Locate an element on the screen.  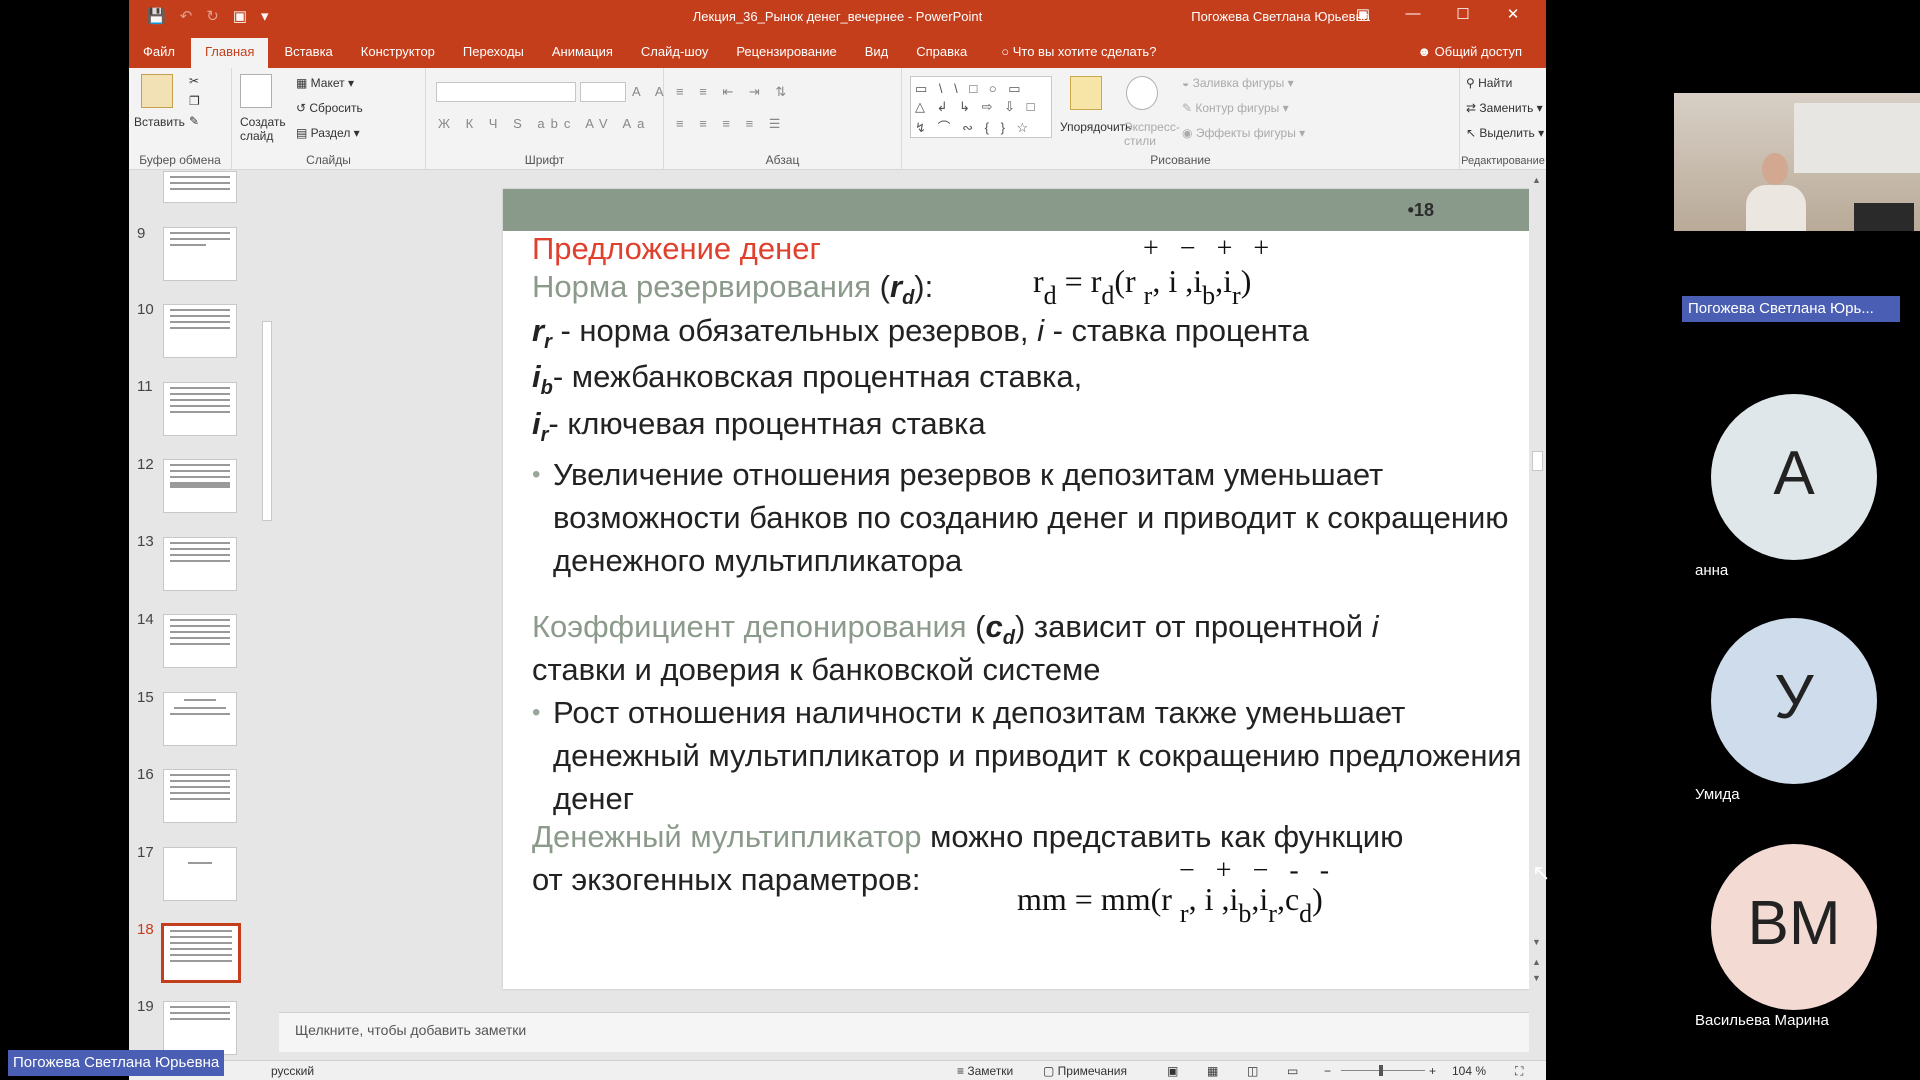
slide-number: 15 is located at coordinates (145, 697).